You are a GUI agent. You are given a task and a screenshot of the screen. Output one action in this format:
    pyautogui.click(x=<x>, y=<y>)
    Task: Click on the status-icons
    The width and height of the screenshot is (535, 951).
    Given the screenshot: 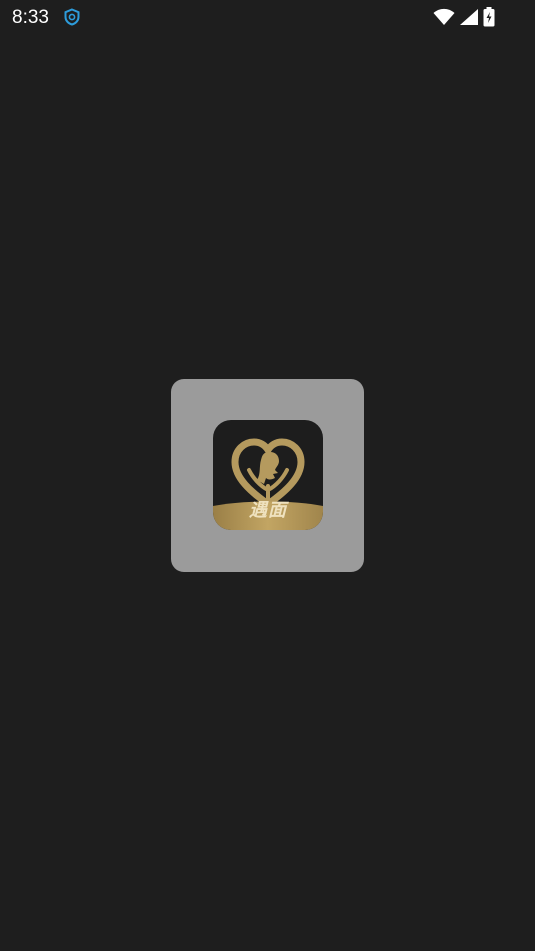 What is the action you would take?
    pyautogui.click(x=464, y=17)
    